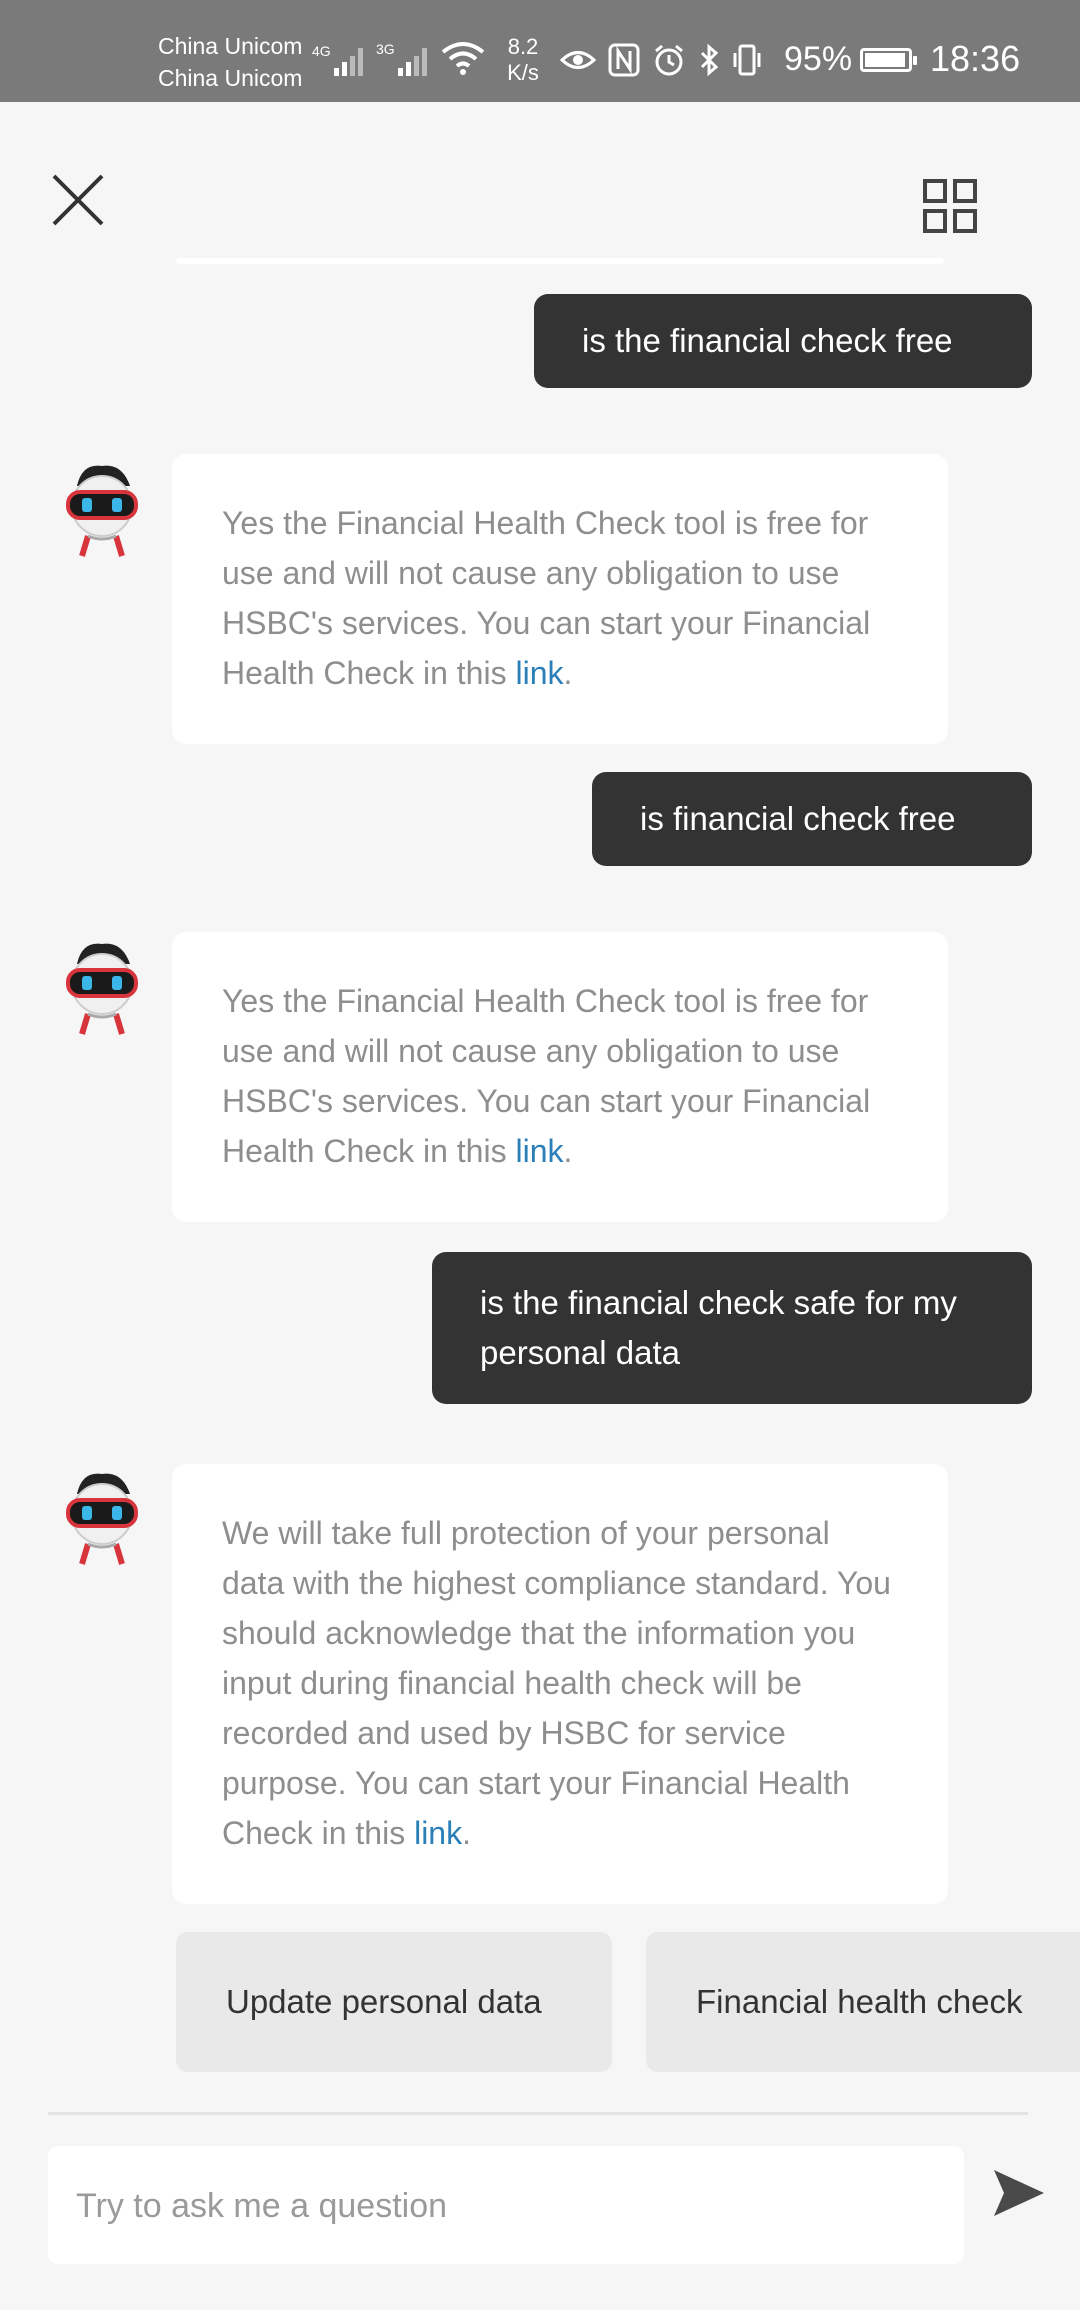  I want to click on battery-percent: 95%, so click(818, 59).